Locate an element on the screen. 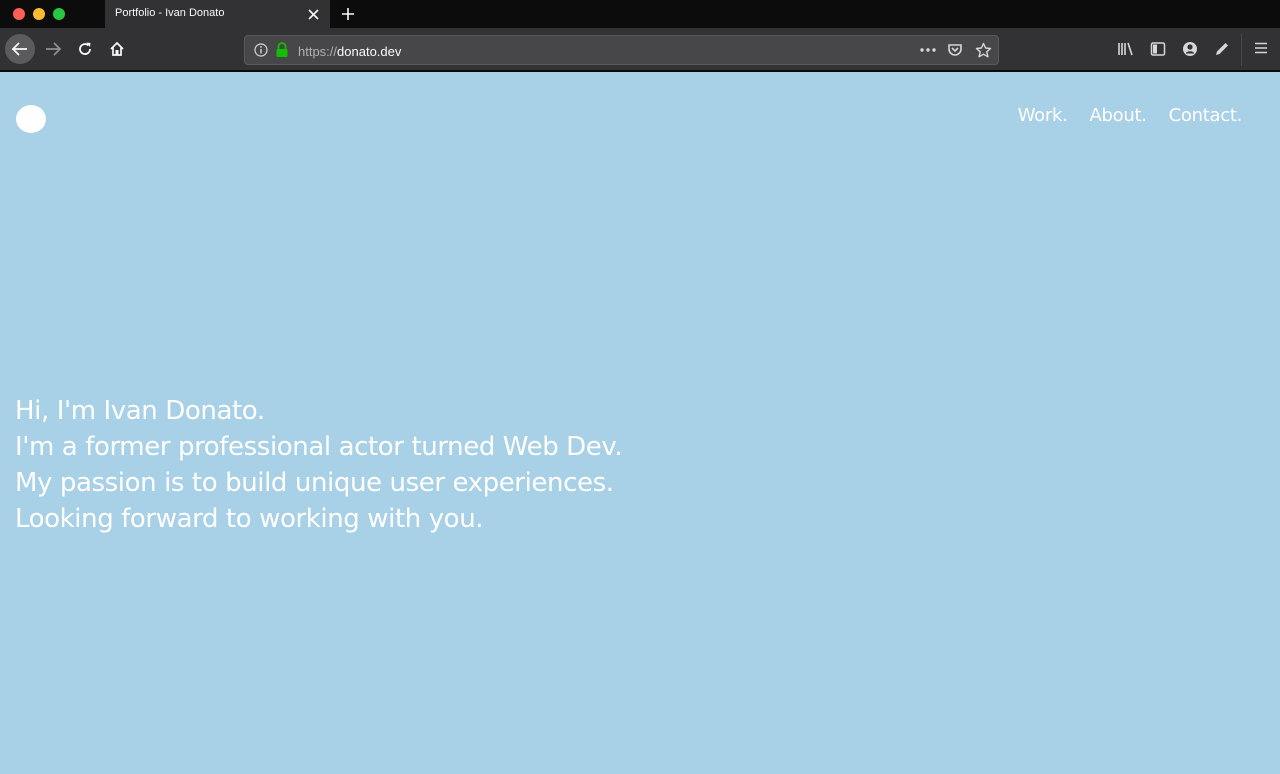  plus-icon is located at coordinates (348, 14).